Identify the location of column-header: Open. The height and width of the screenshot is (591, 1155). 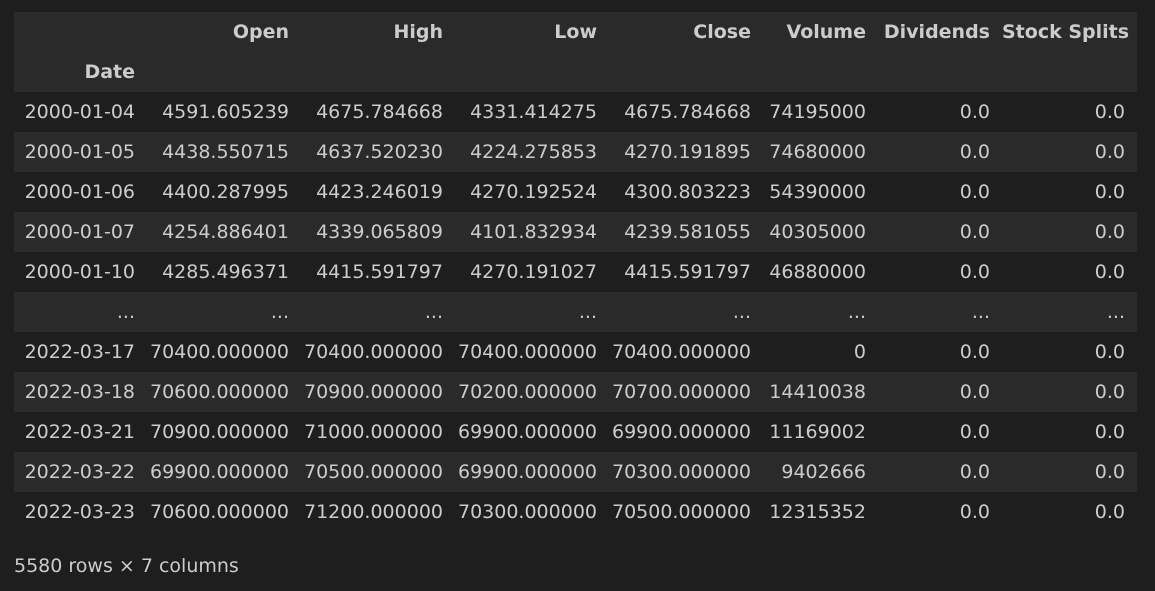
(260, 32).